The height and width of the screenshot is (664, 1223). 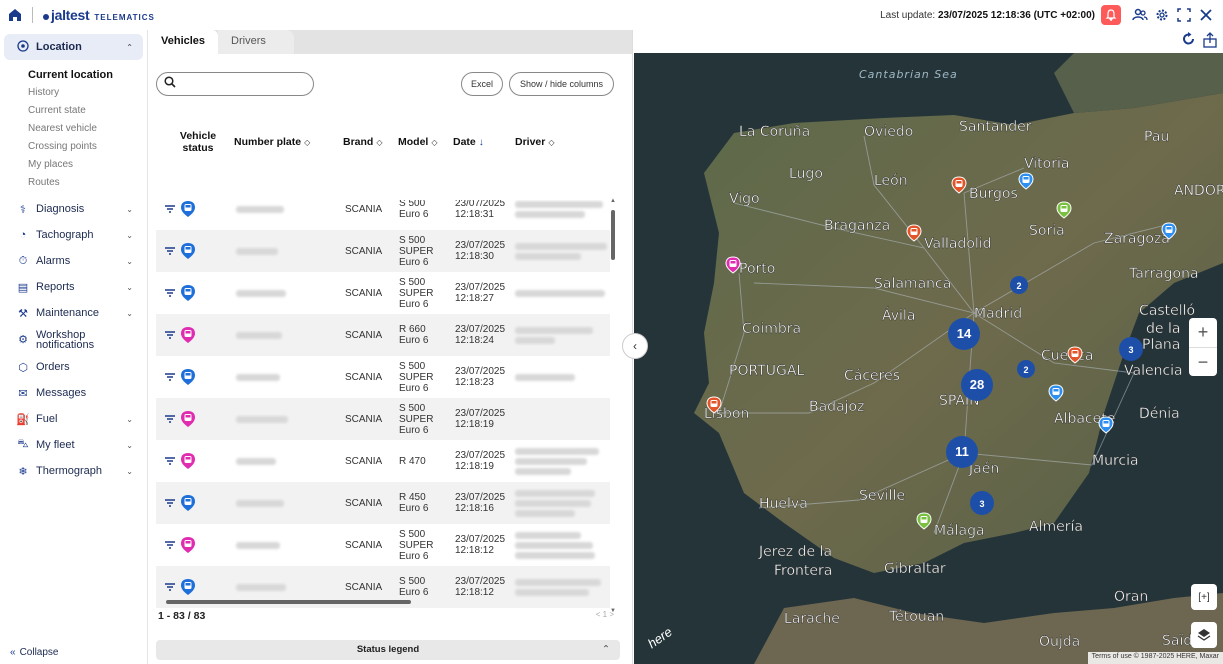 I want to click on sidebar-item-diagnosis: ⚕ Diagnosis ⌄, so click(x=73, y=209).